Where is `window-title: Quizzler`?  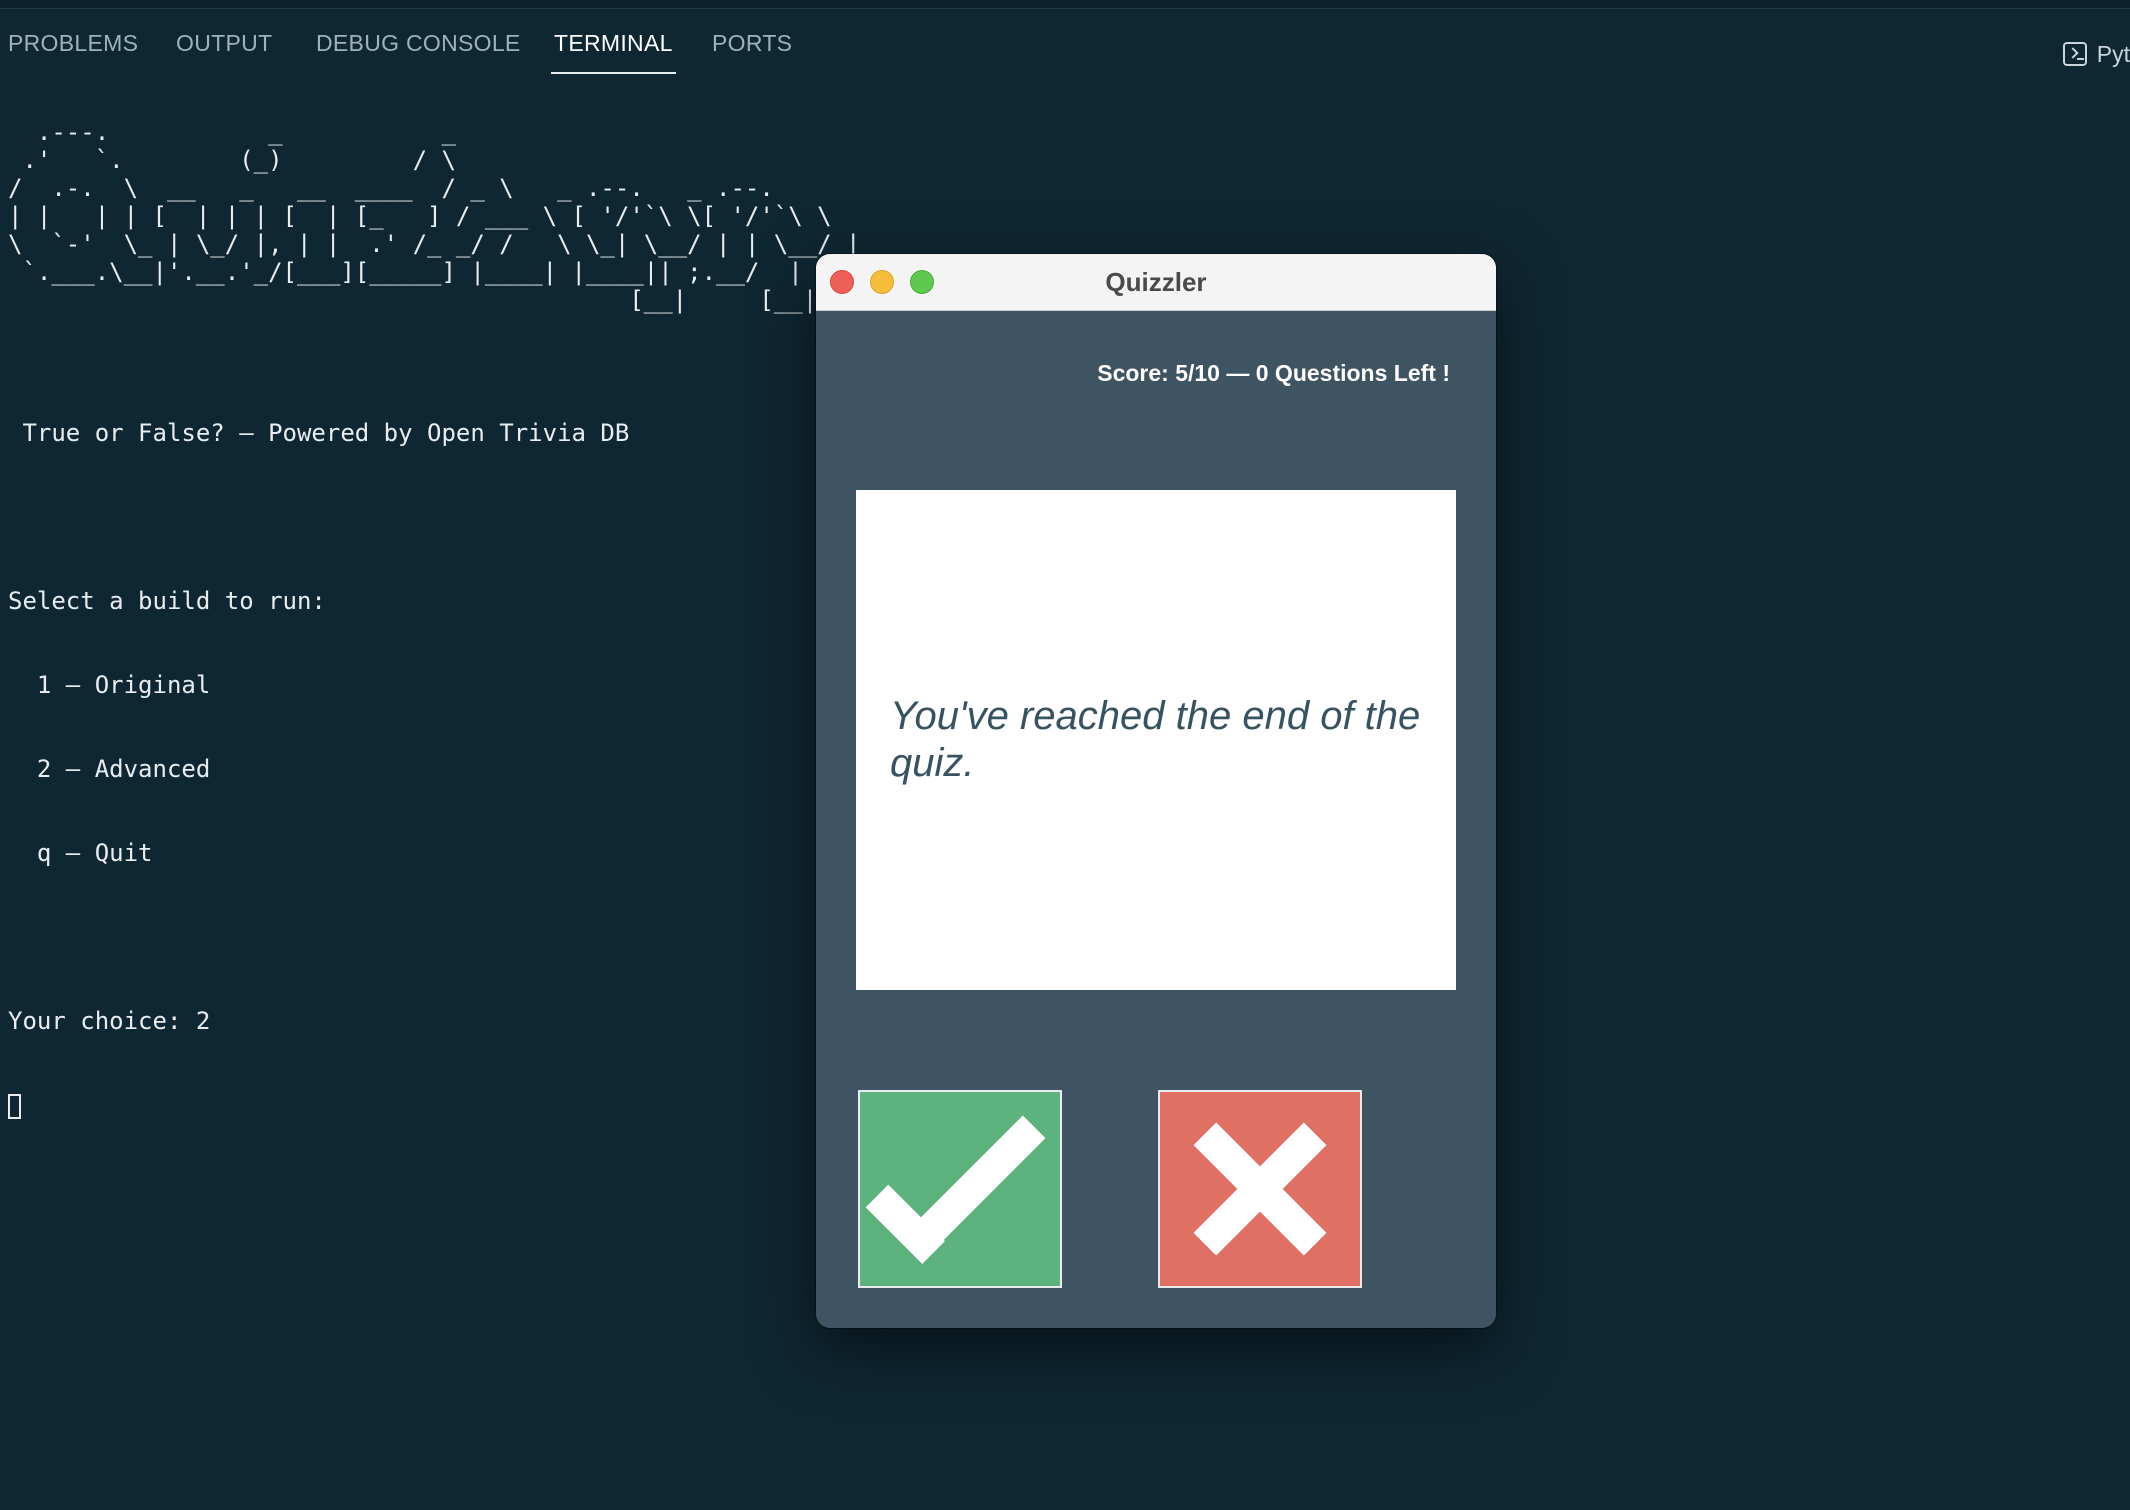 window-title: Quizzler is located at coordinates (1156, 282).